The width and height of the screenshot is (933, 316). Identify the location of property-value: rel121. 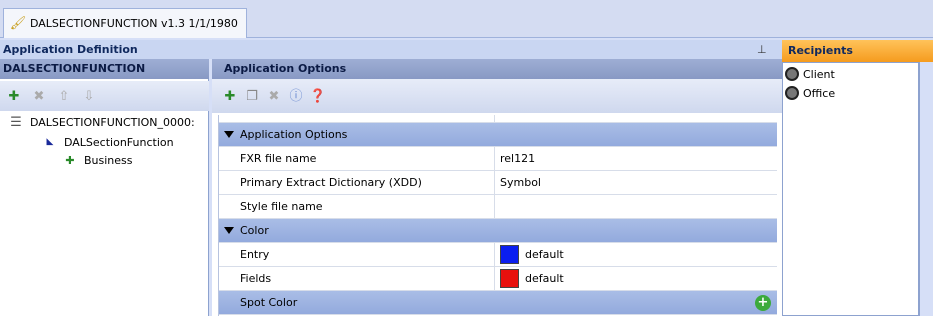
(517, 158).